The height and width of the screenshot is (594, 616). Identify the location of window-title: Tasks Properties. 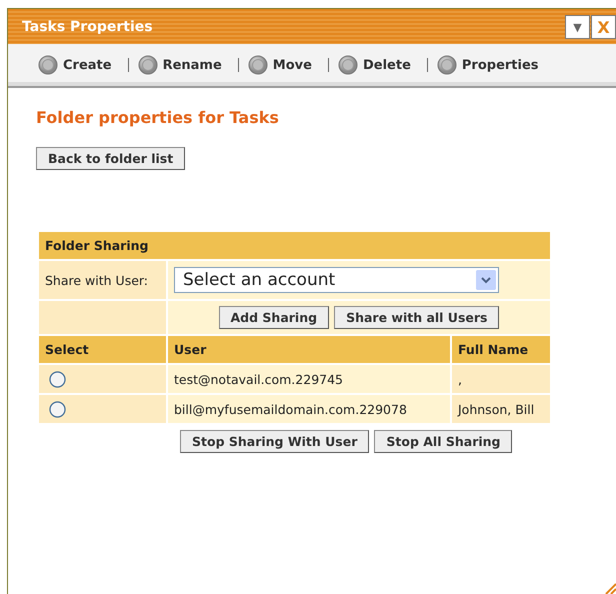
(87, 26).